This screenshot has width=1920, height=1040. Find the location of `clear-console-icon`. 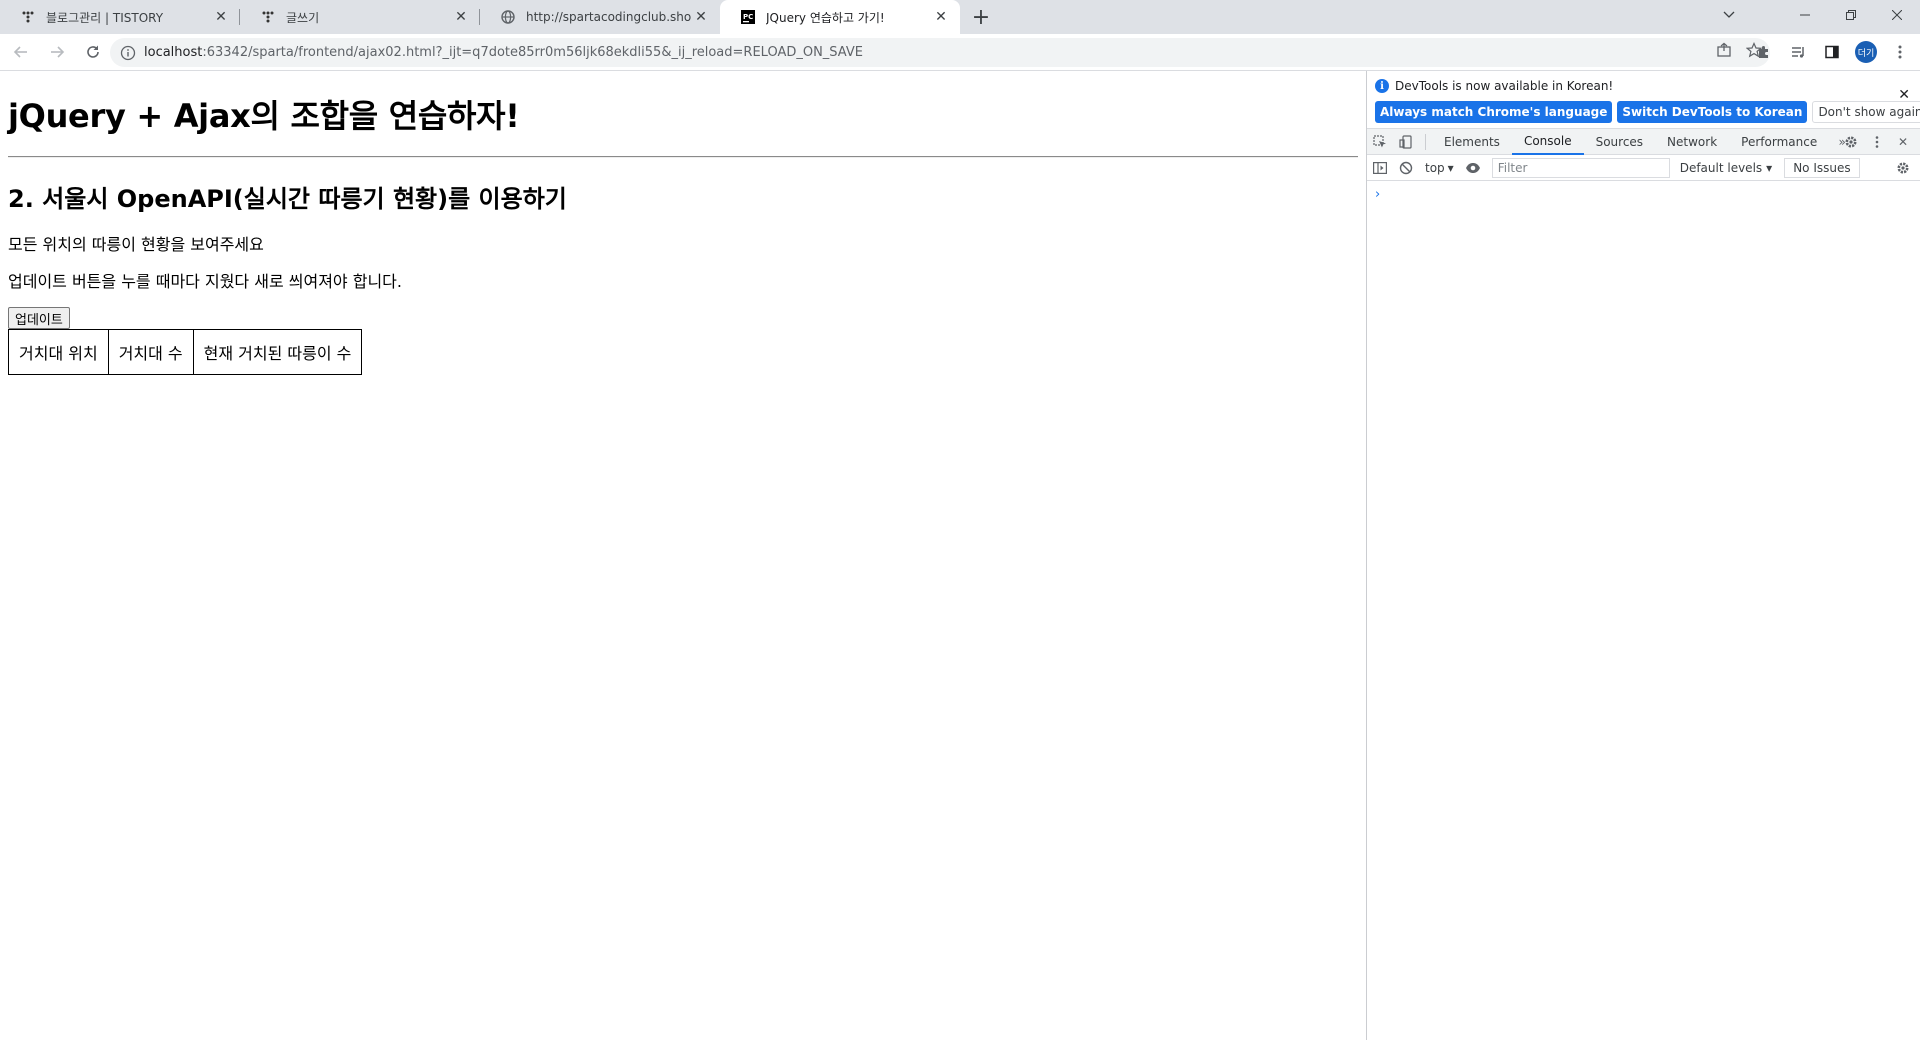

clear-console-icon is located at coordinates (1406, 168).